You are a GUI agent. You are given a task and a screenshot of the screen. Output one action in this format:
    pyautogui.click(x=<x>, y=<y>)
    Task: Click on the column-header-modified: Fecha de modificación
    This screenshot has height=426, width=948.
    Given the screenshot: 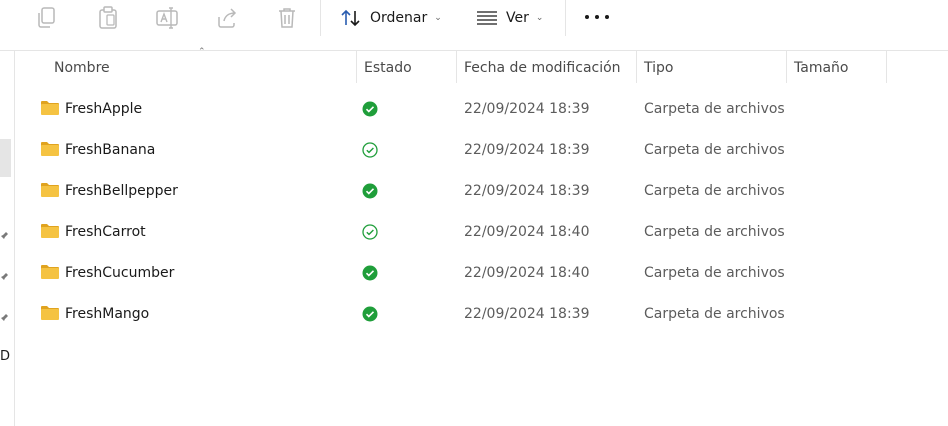 What is the action you would take?
    pyautogui.click(x=542, y=67)
    